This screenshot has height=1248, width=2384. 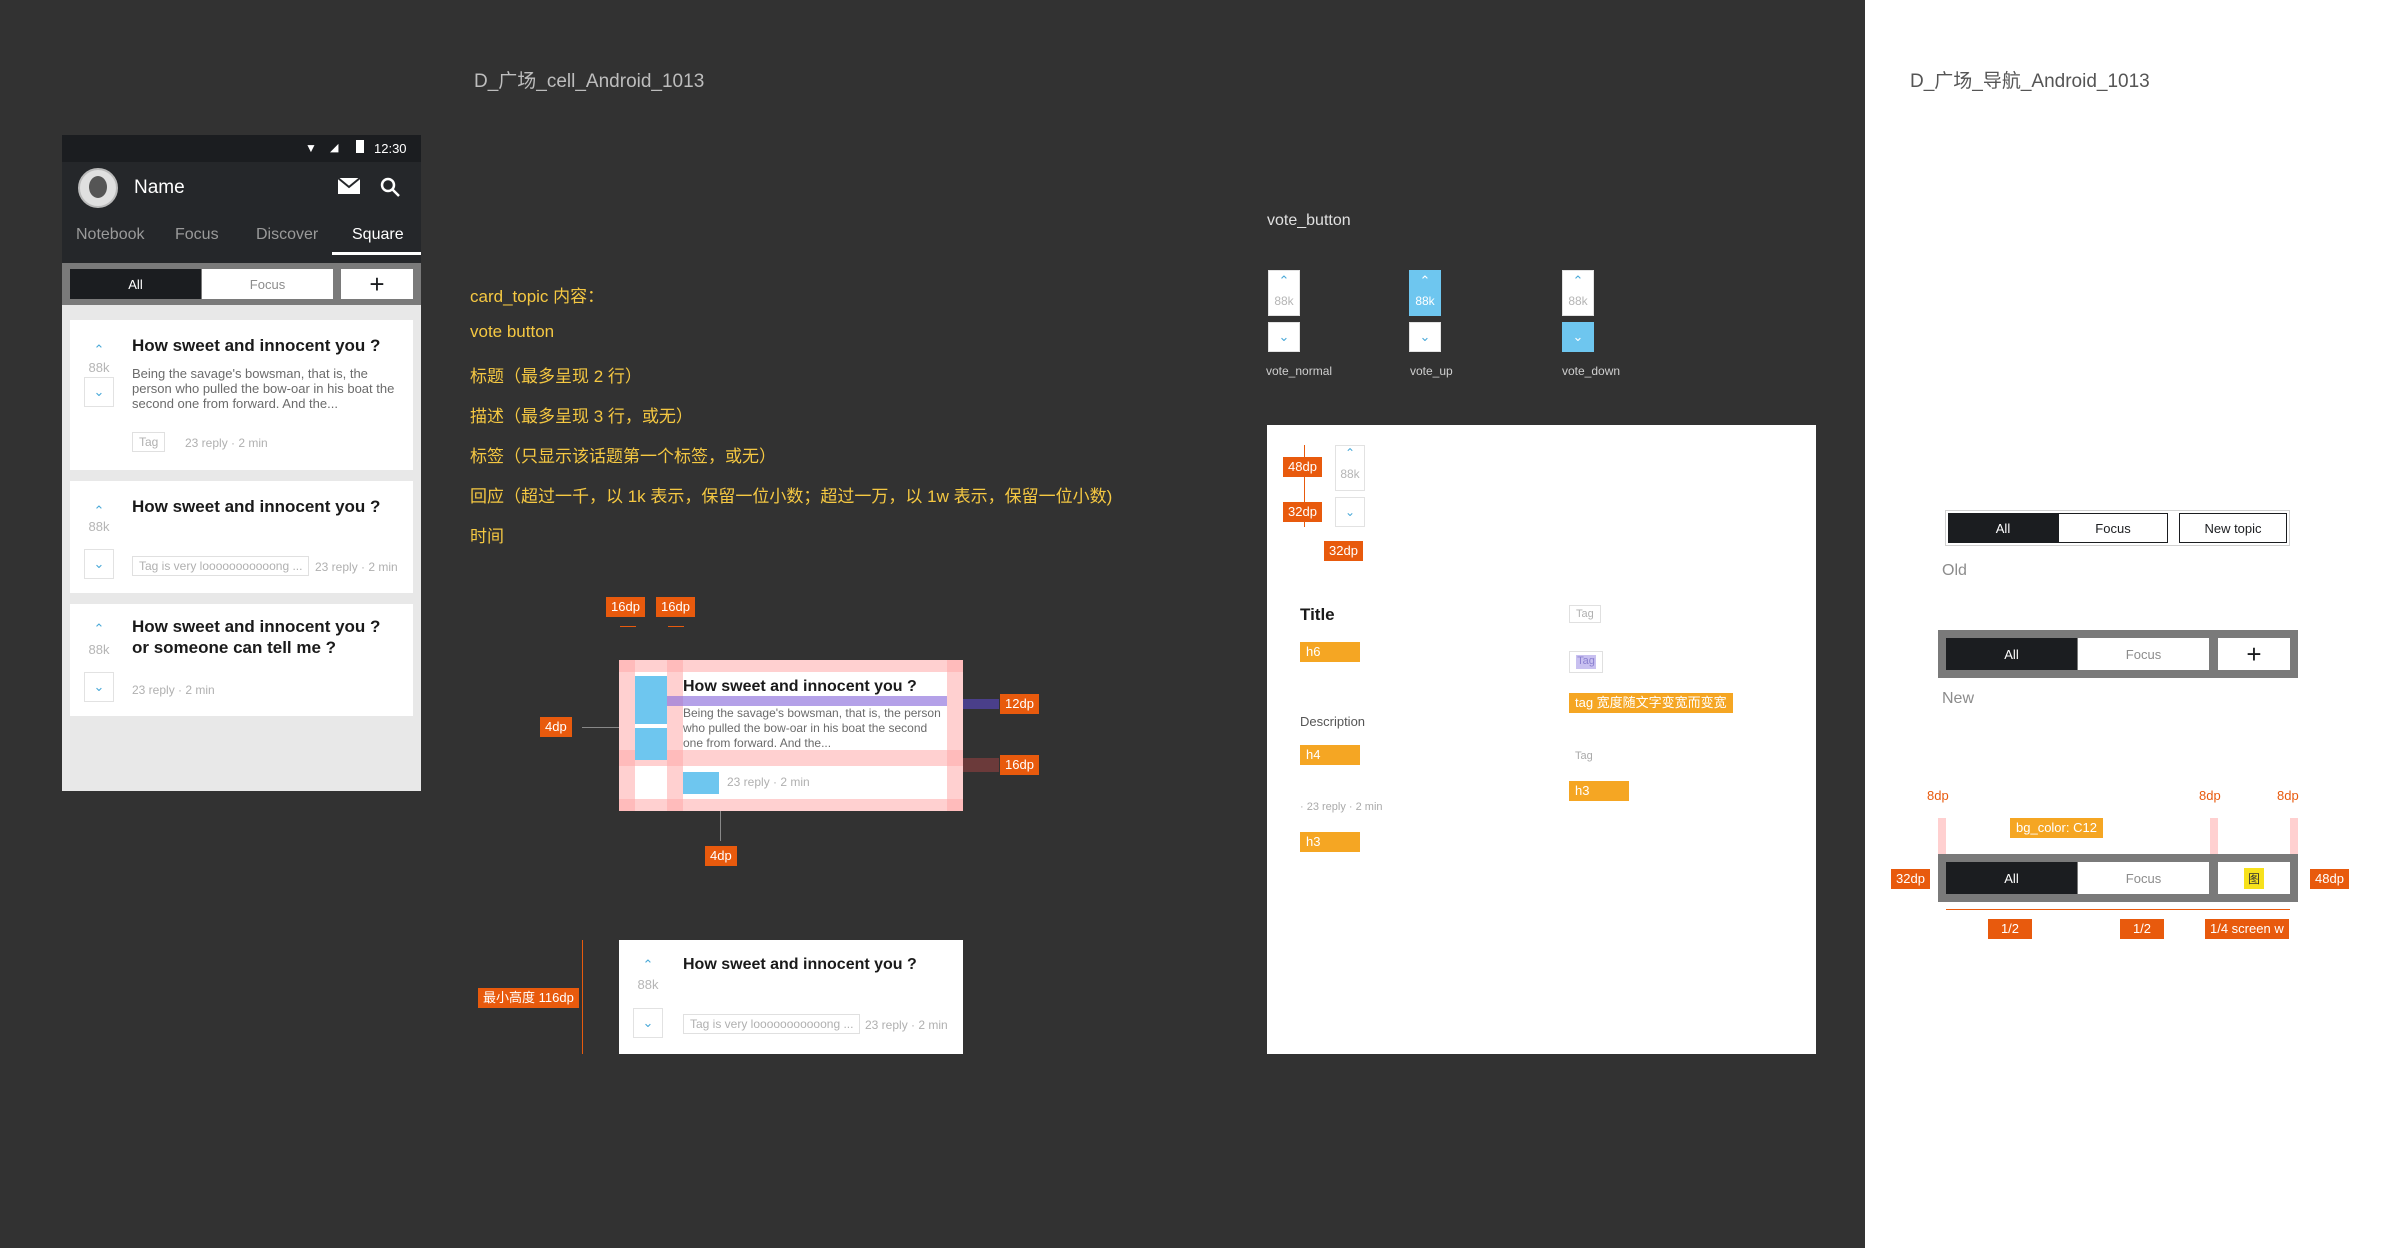 What do you see at coordinates (98, 188) in the screenshot?
I see `avatar` at bounding box center [98, 188].